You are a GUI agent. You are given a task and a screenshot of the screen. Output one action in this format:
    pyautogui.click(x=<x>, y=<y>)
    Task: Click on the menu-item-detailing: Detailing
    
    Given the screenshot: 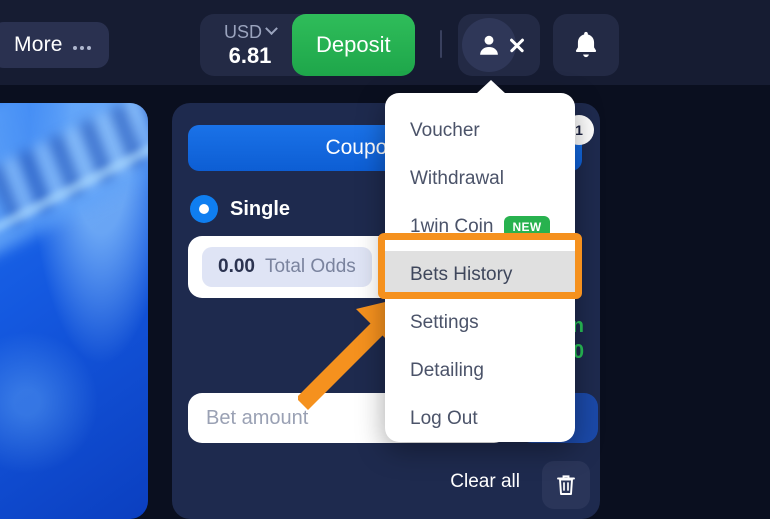 What is the action you would take?
    pyautogui.click(x=480, y=371)
    